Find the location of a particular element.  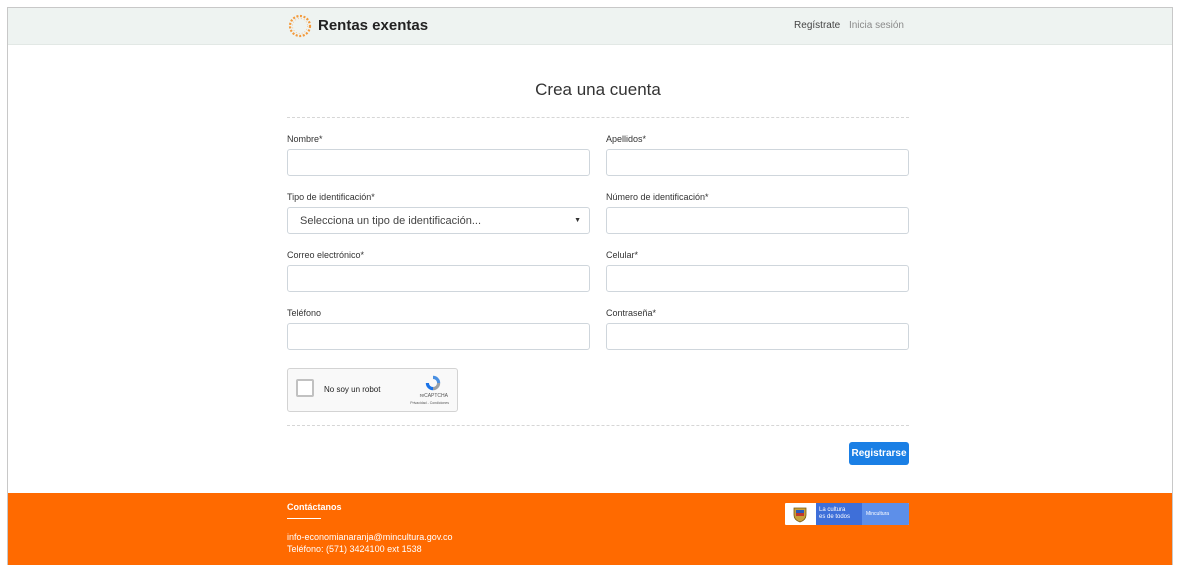

title-divider is located at coordinates (598, 117).